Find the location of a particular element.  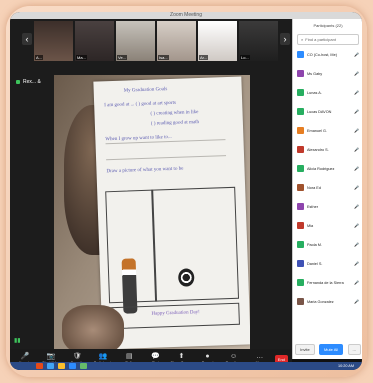

participant-name: CO (Co-host, Me) is located at coordinates (322, 54).